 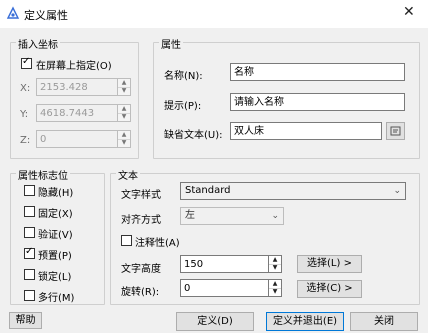 What do you see at coordinates (29, 295) in the screenshot?
I see `multiline-checkbox` at bounding box center [29, 295].